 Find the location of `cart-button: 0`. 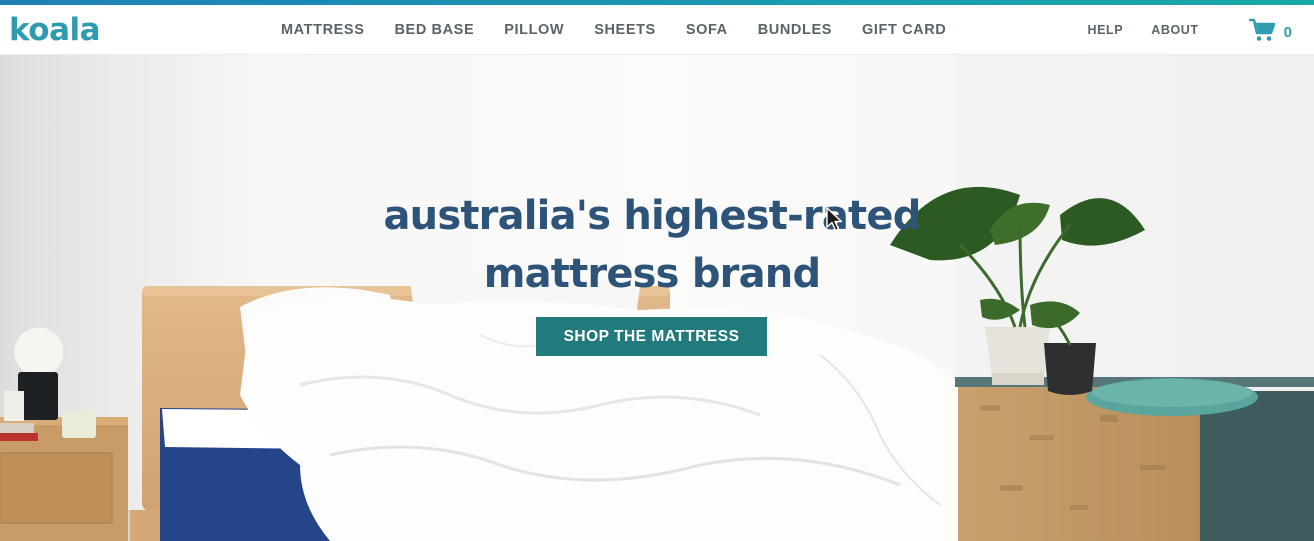

cart-button: 0 is located at coordinates (1270, 30).